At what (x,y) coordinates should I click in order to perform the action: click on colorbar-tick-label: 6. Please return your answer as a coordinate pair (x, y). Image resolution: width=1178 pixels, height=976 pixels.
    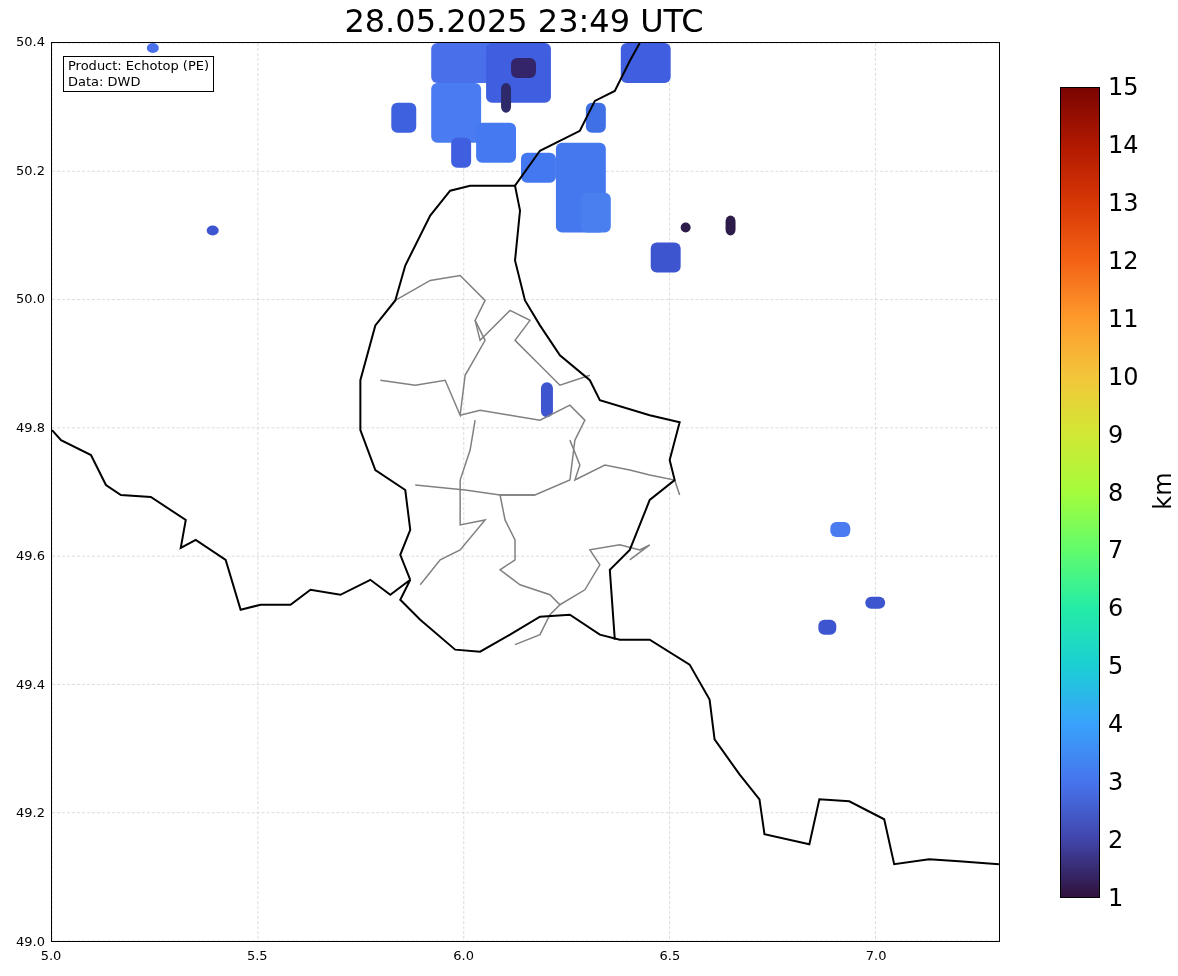
    Looking at the image, I should click on (1116, 608).